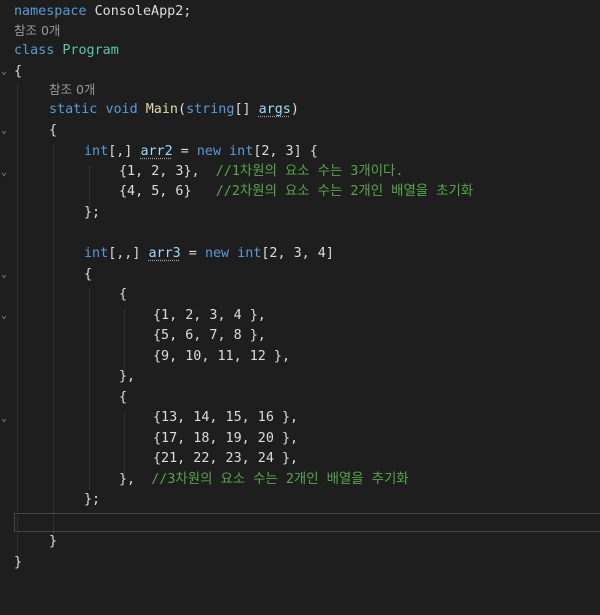 This screenshot has height=615, width=600. What do you see at coordinates (133, 316) in the screenshot?
I see `code-line: {1, 2, 3, 4 },` at bounding box center [133, 316].